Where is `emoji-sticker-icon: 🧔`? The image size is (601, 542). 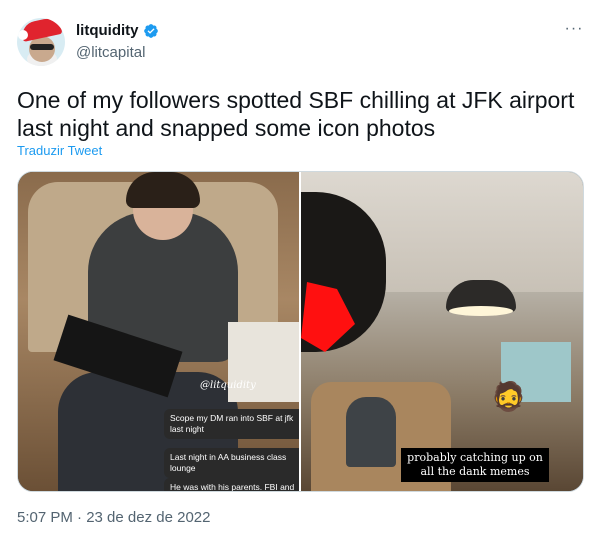 emoji-sticker-icon: 🧔 is located at coordinates (508, 396).